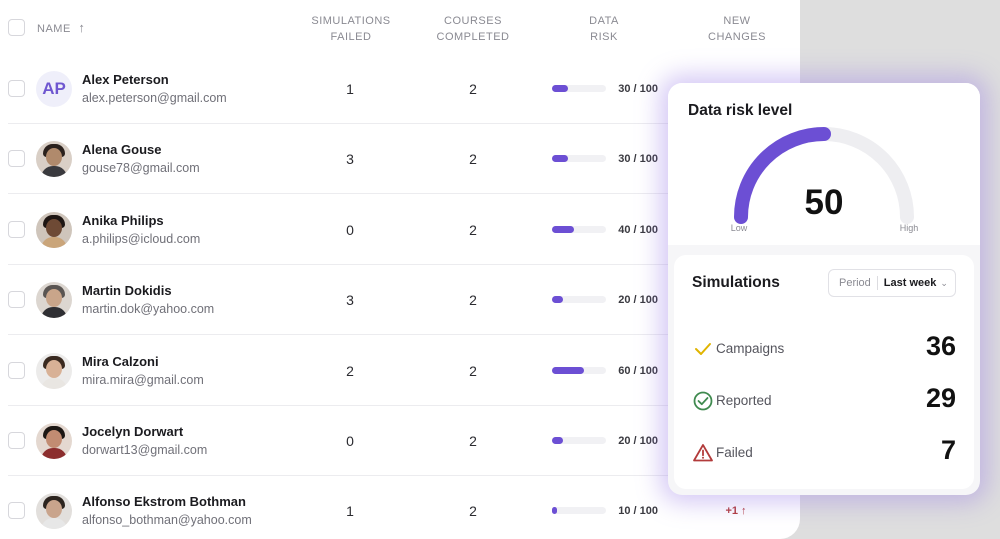 This screenshot has height=539, width=1000. What do you see at coordinates (703, 349) in the screenshot?
I see `check-icon` at bounding box center [703, 349].